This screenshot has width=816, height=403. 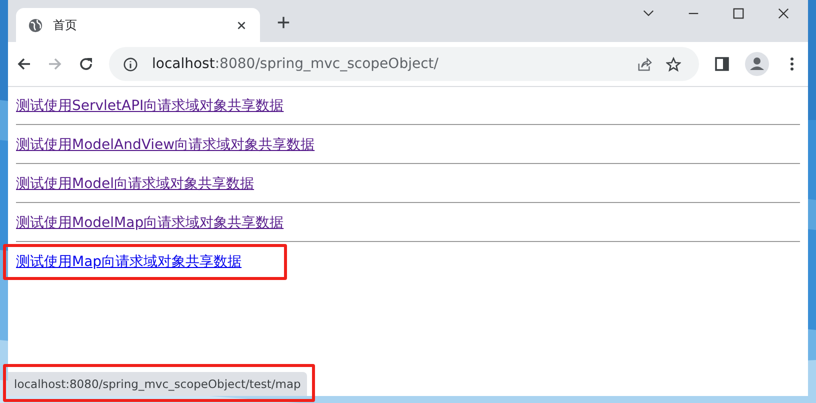 I want to click on browser-tab: 首页, so click(x=138, y=25).